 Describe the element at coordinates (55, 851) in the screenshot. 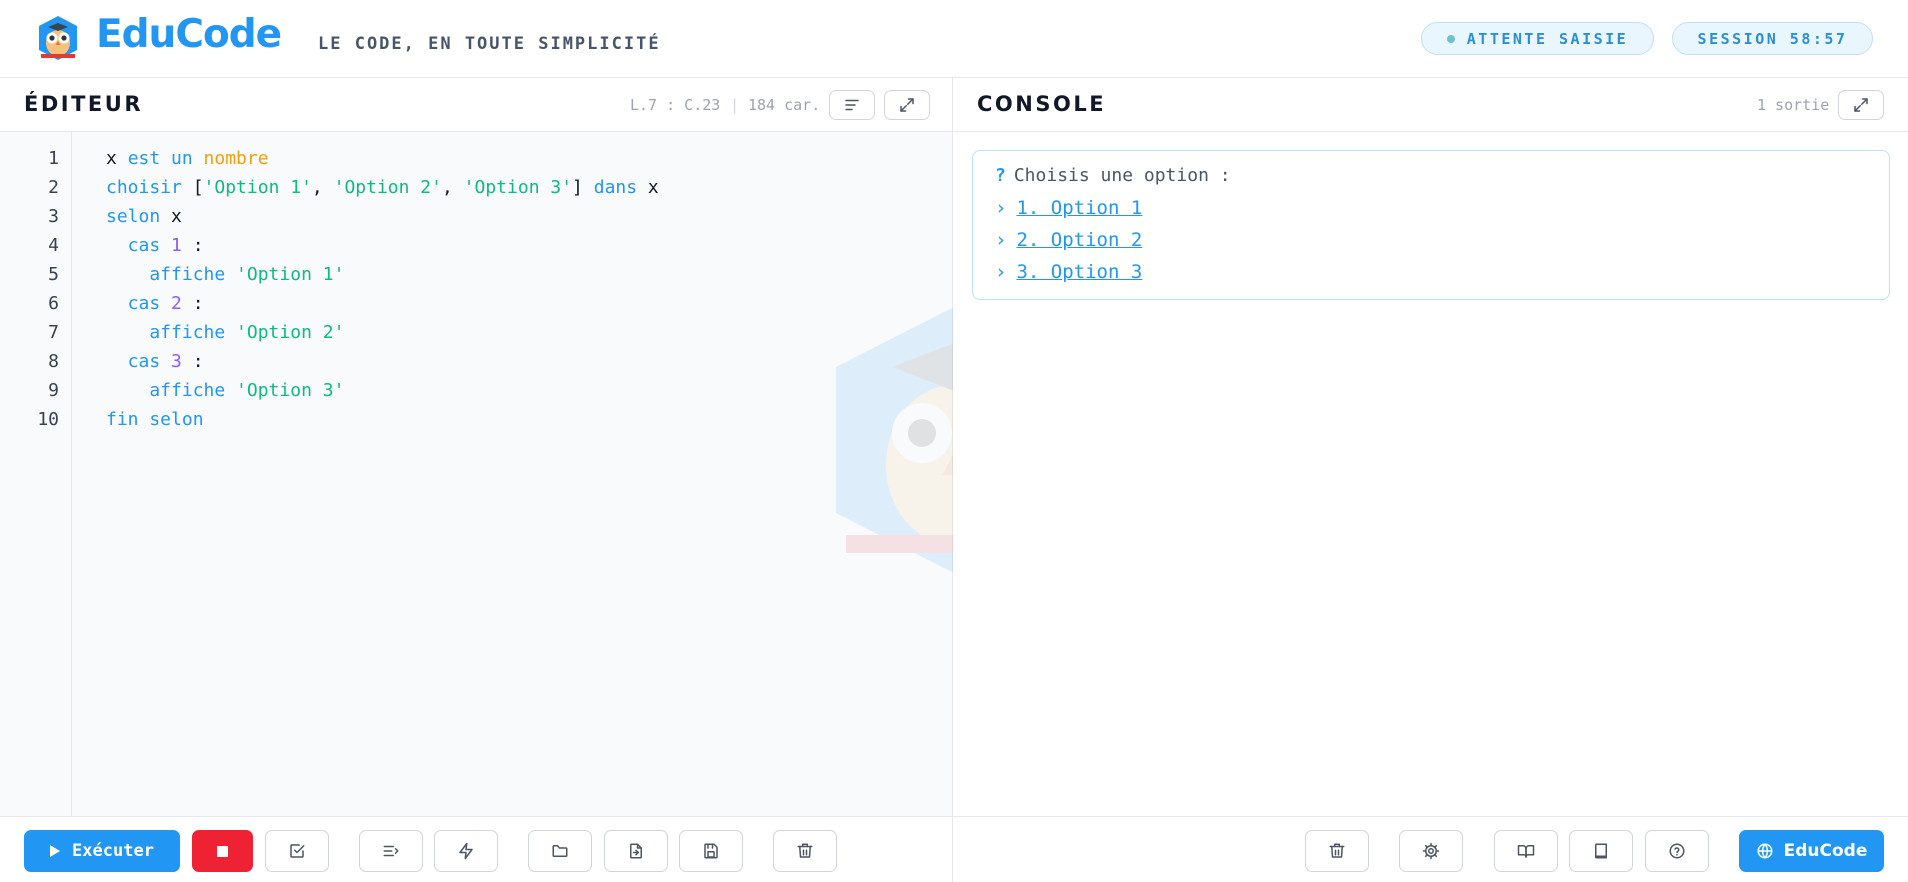

I see `play-icon` at that location.